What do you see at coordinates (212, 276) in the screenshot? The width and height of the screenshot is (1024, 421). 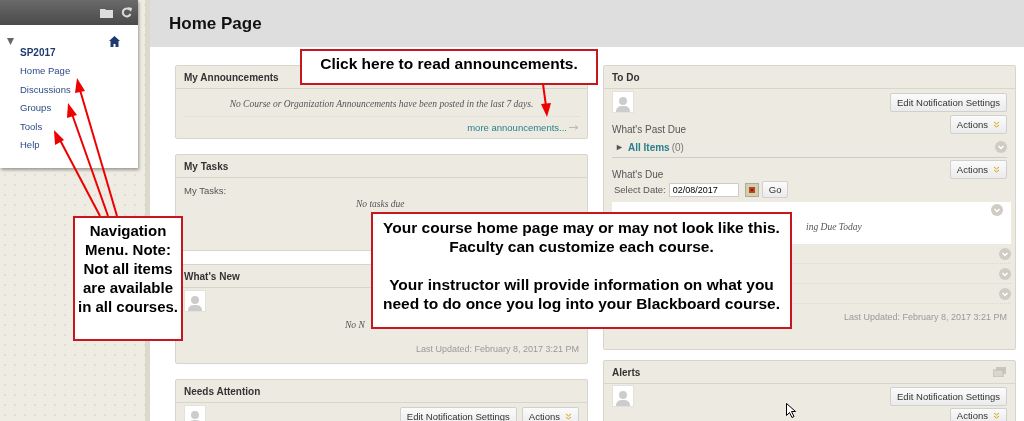 I see `module-title: What's New` at bounding box center [212, 276].